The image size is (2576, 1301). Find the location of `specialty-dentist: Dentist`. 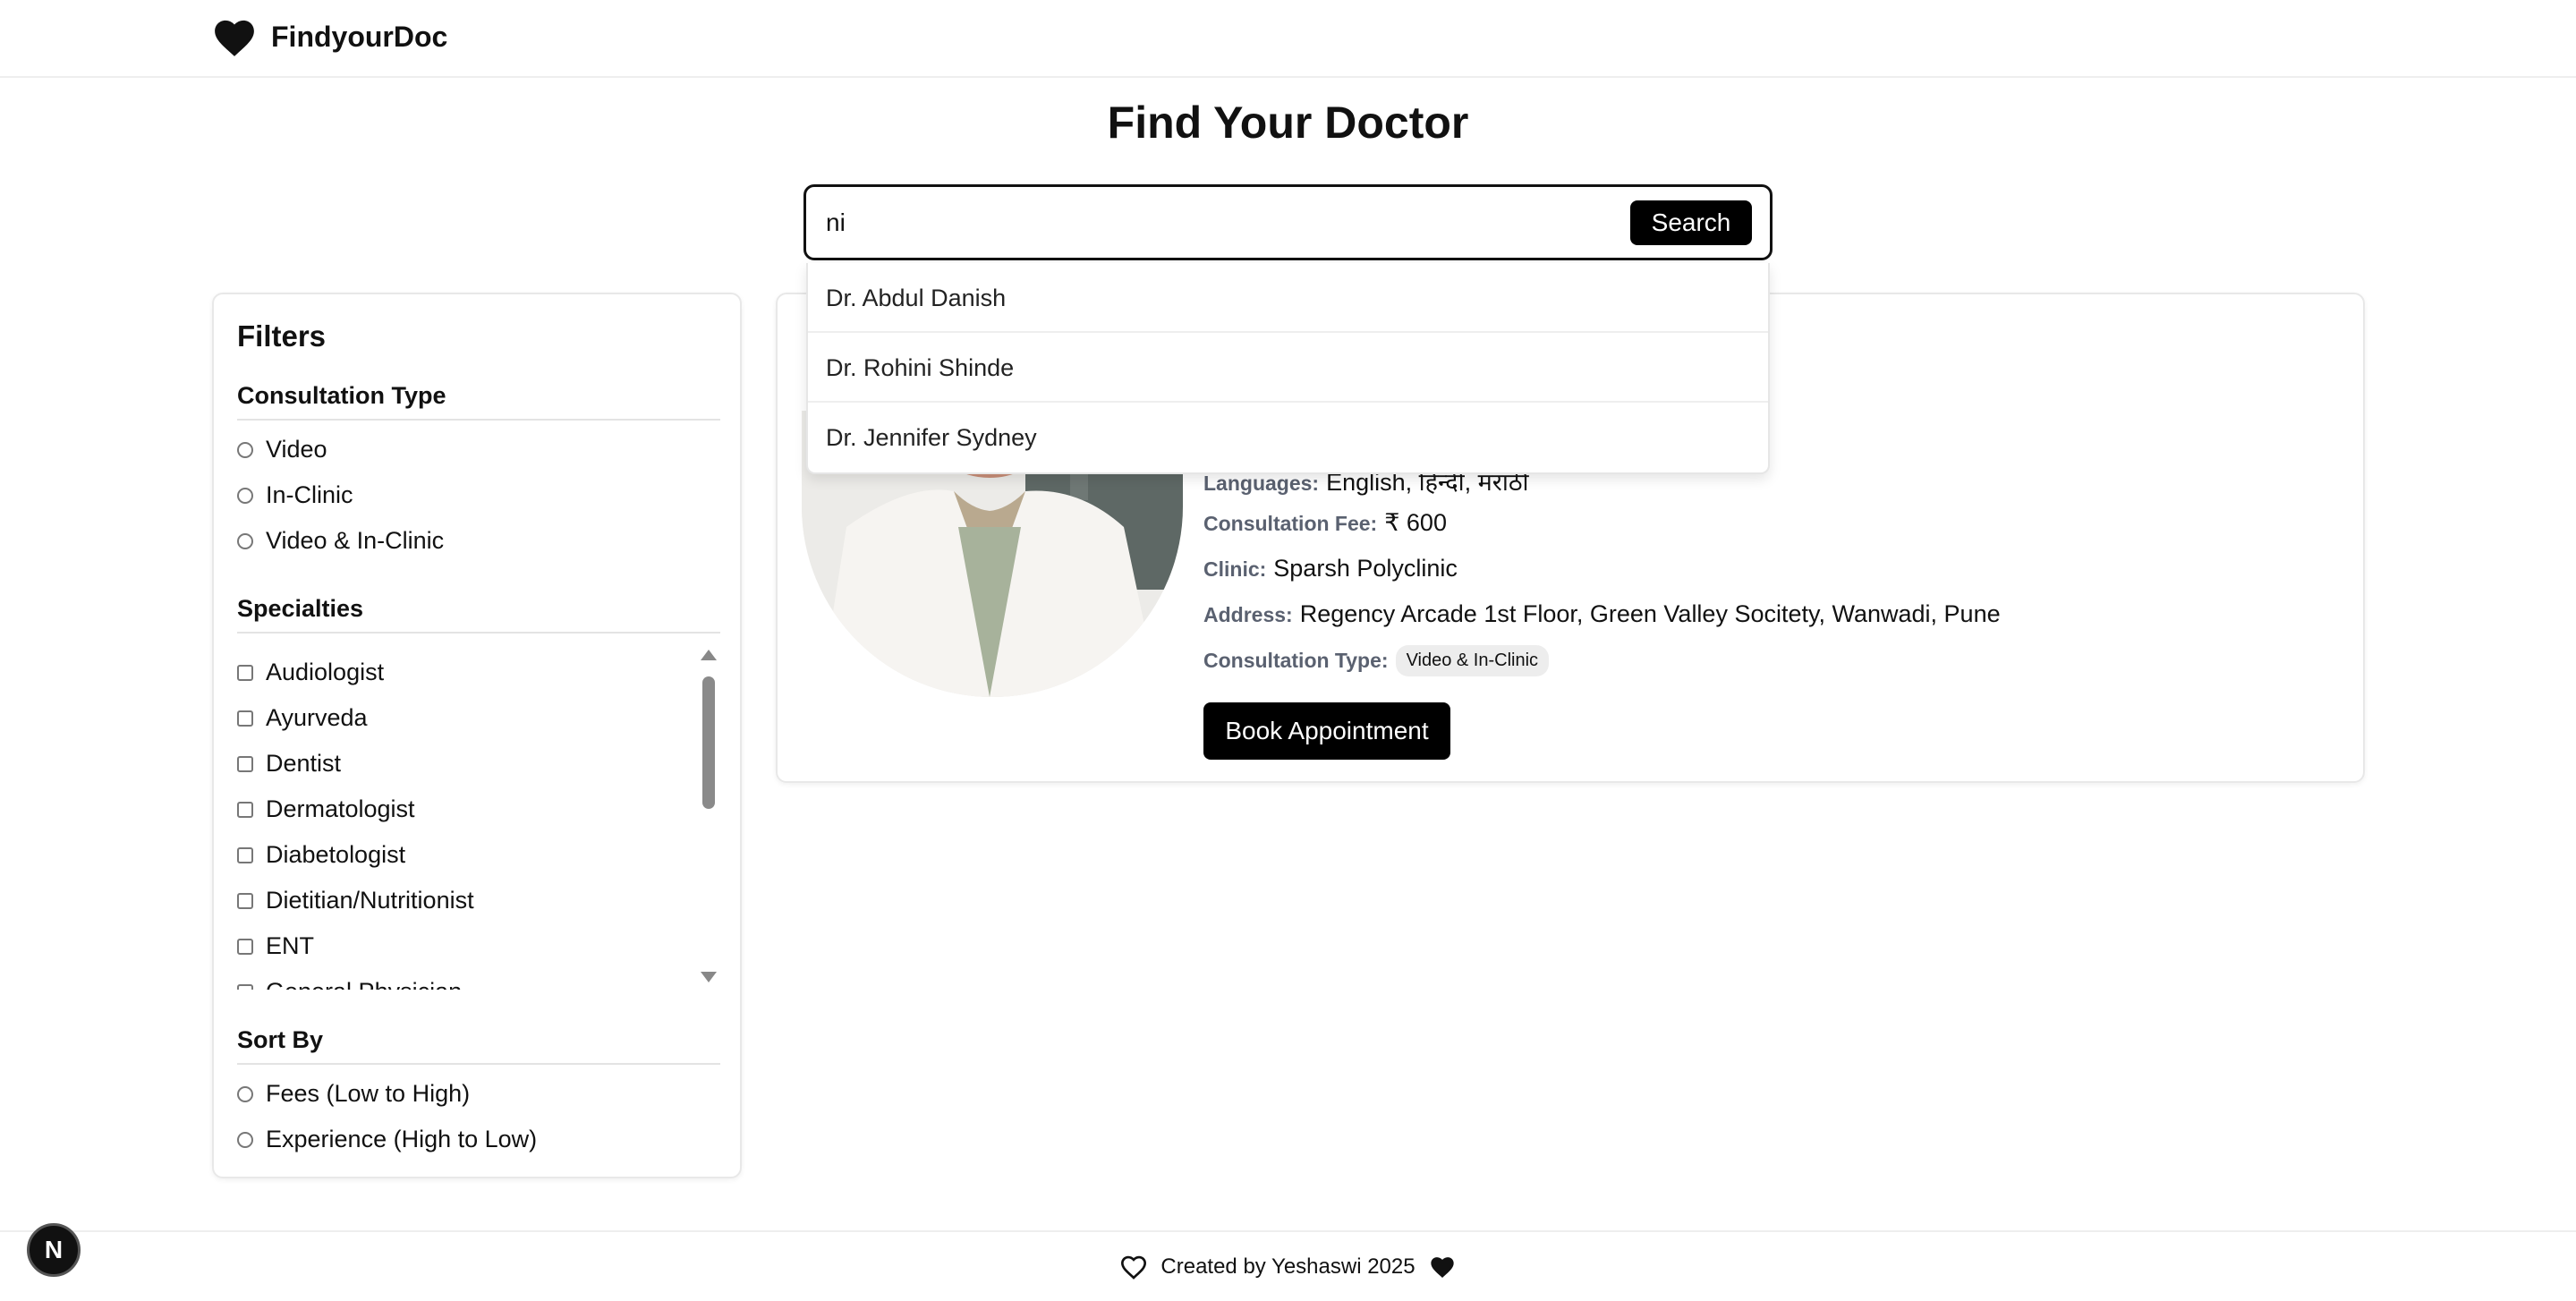

specialty-dentist: Dentist is located at coordinates (478, 764).